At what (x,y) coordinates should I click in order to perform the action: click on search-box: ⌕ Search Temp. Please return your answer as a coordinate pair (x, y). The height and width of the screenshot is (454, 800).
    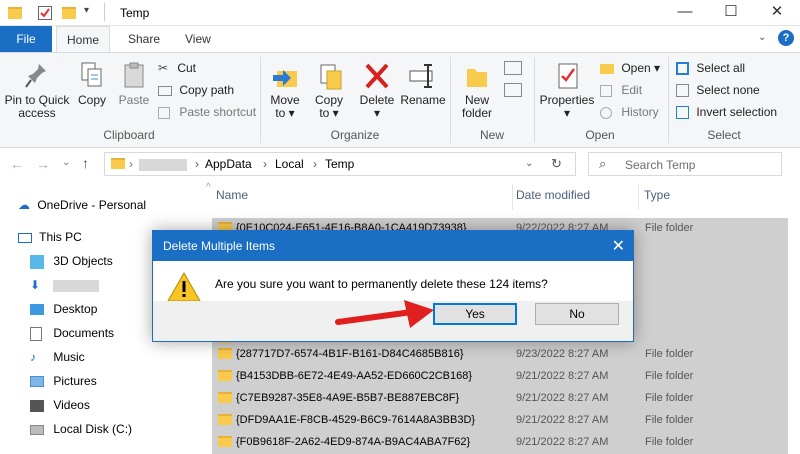
    Looking at the image, I should click on (685, 164).